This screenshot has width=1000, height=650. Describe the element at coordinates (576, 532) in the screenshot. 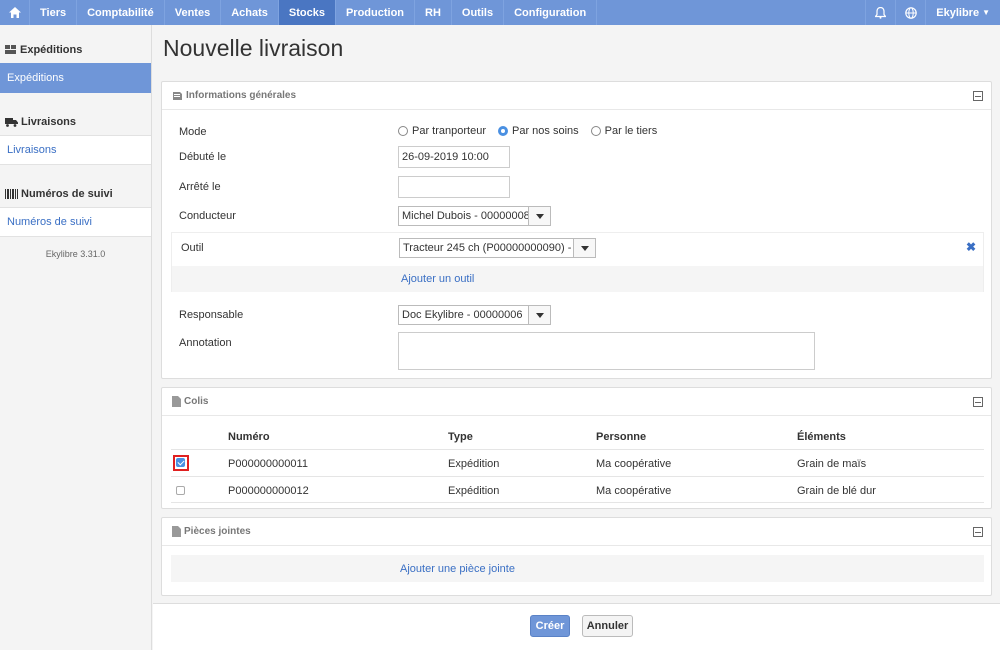

I see `panel-header: Pièces jointes` at that location.